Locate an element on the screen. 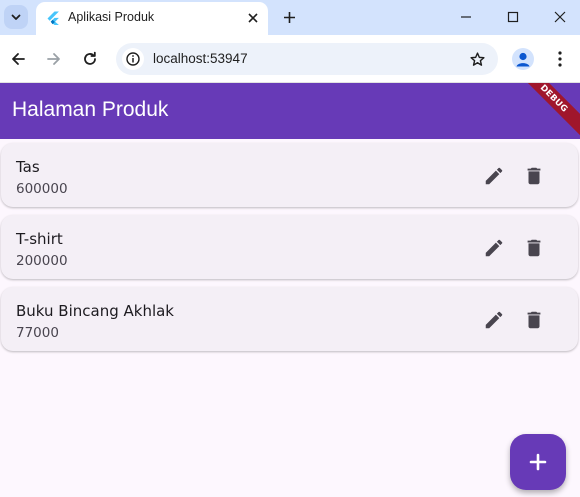  browser-toolbar: localhost:53947 is located at coordinates (290, 59).